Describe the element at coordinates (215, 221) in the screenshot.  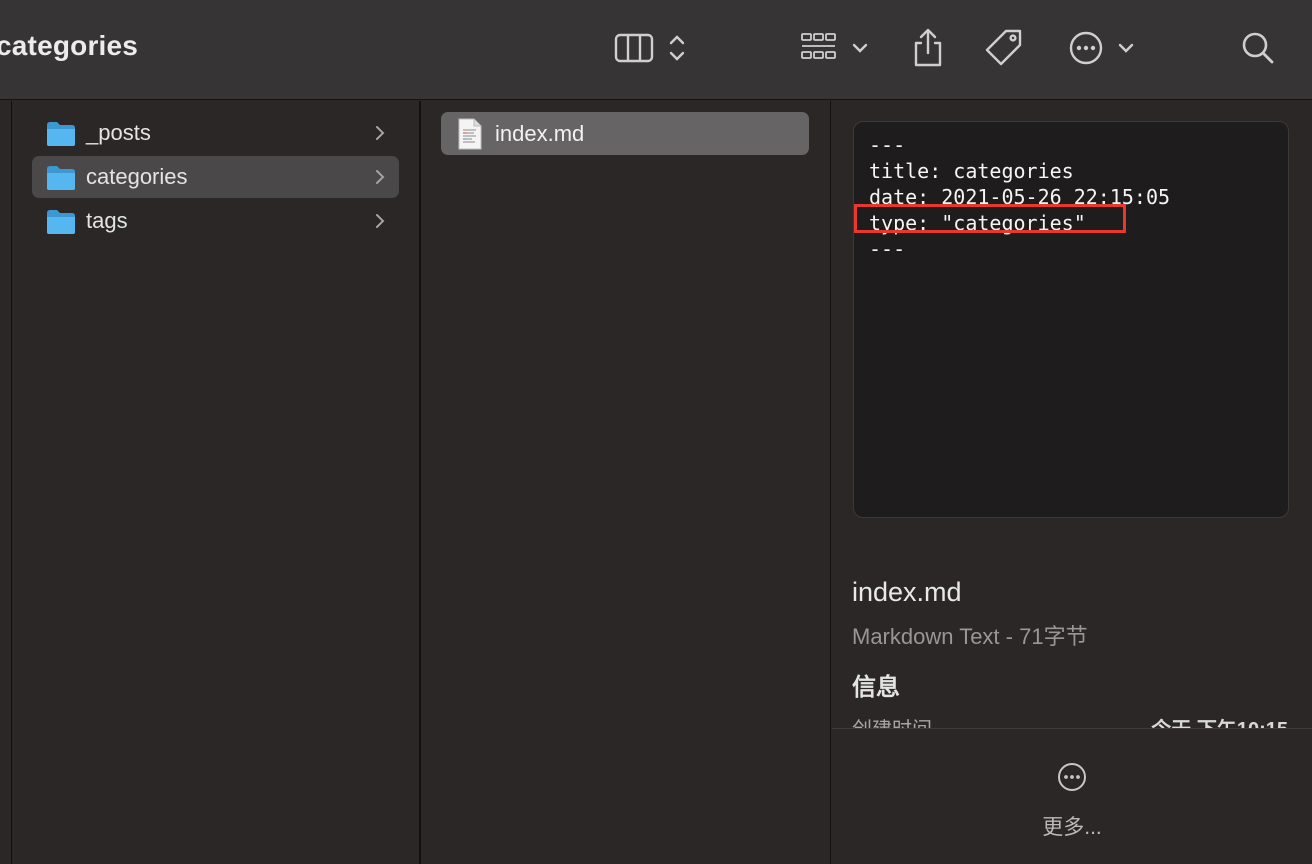
I see `folder-item-tags: tags` at that location.